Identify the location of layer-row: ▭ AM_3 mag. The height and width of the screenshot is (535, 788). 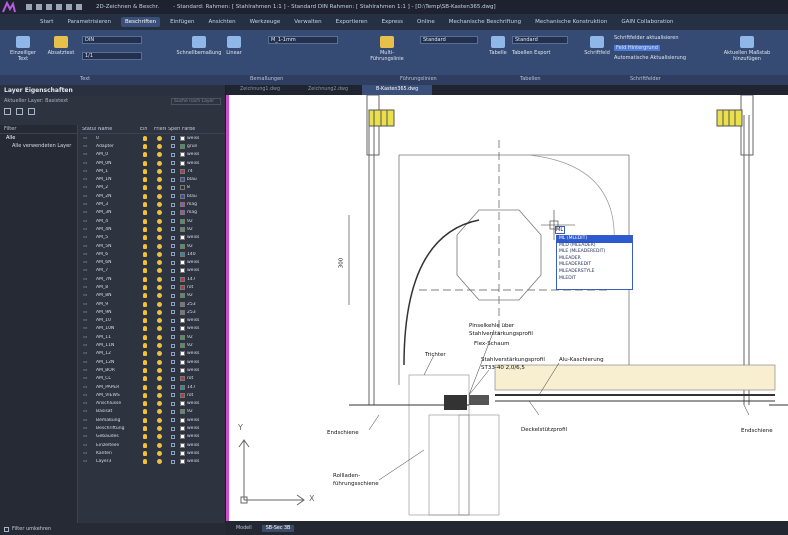
(152, 204).